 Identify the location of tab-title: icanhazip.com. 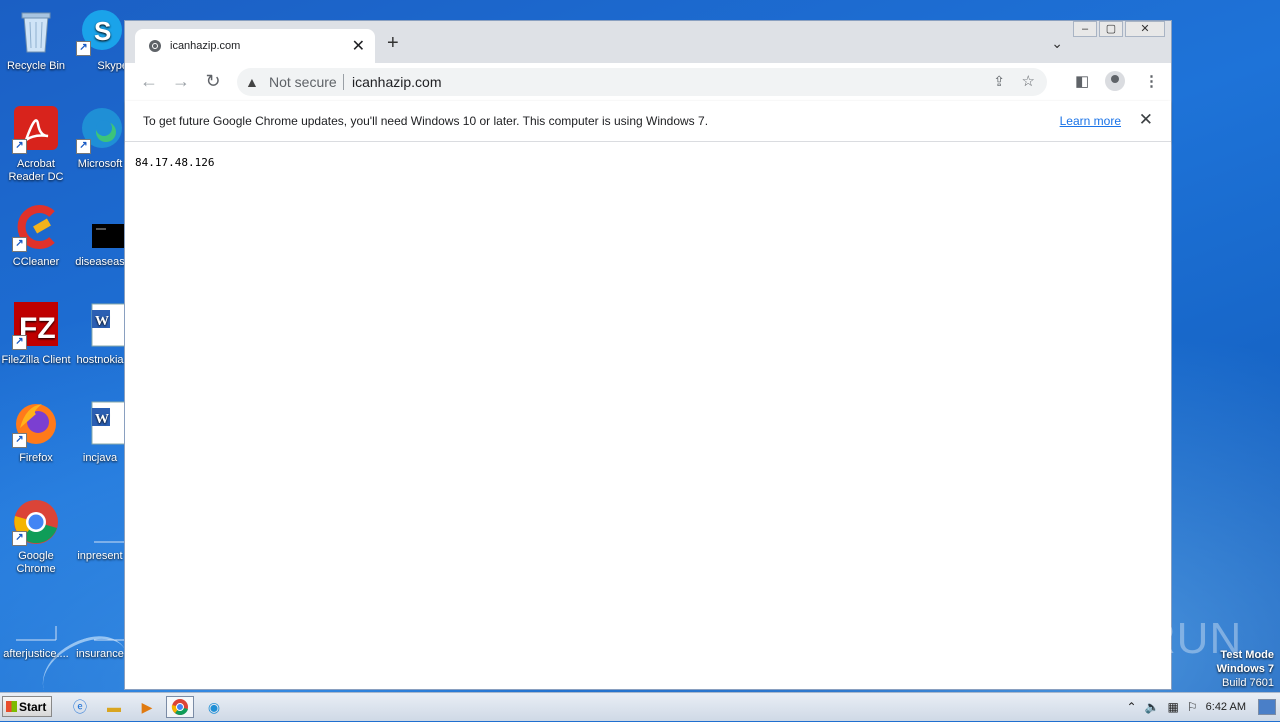
(205, 46).